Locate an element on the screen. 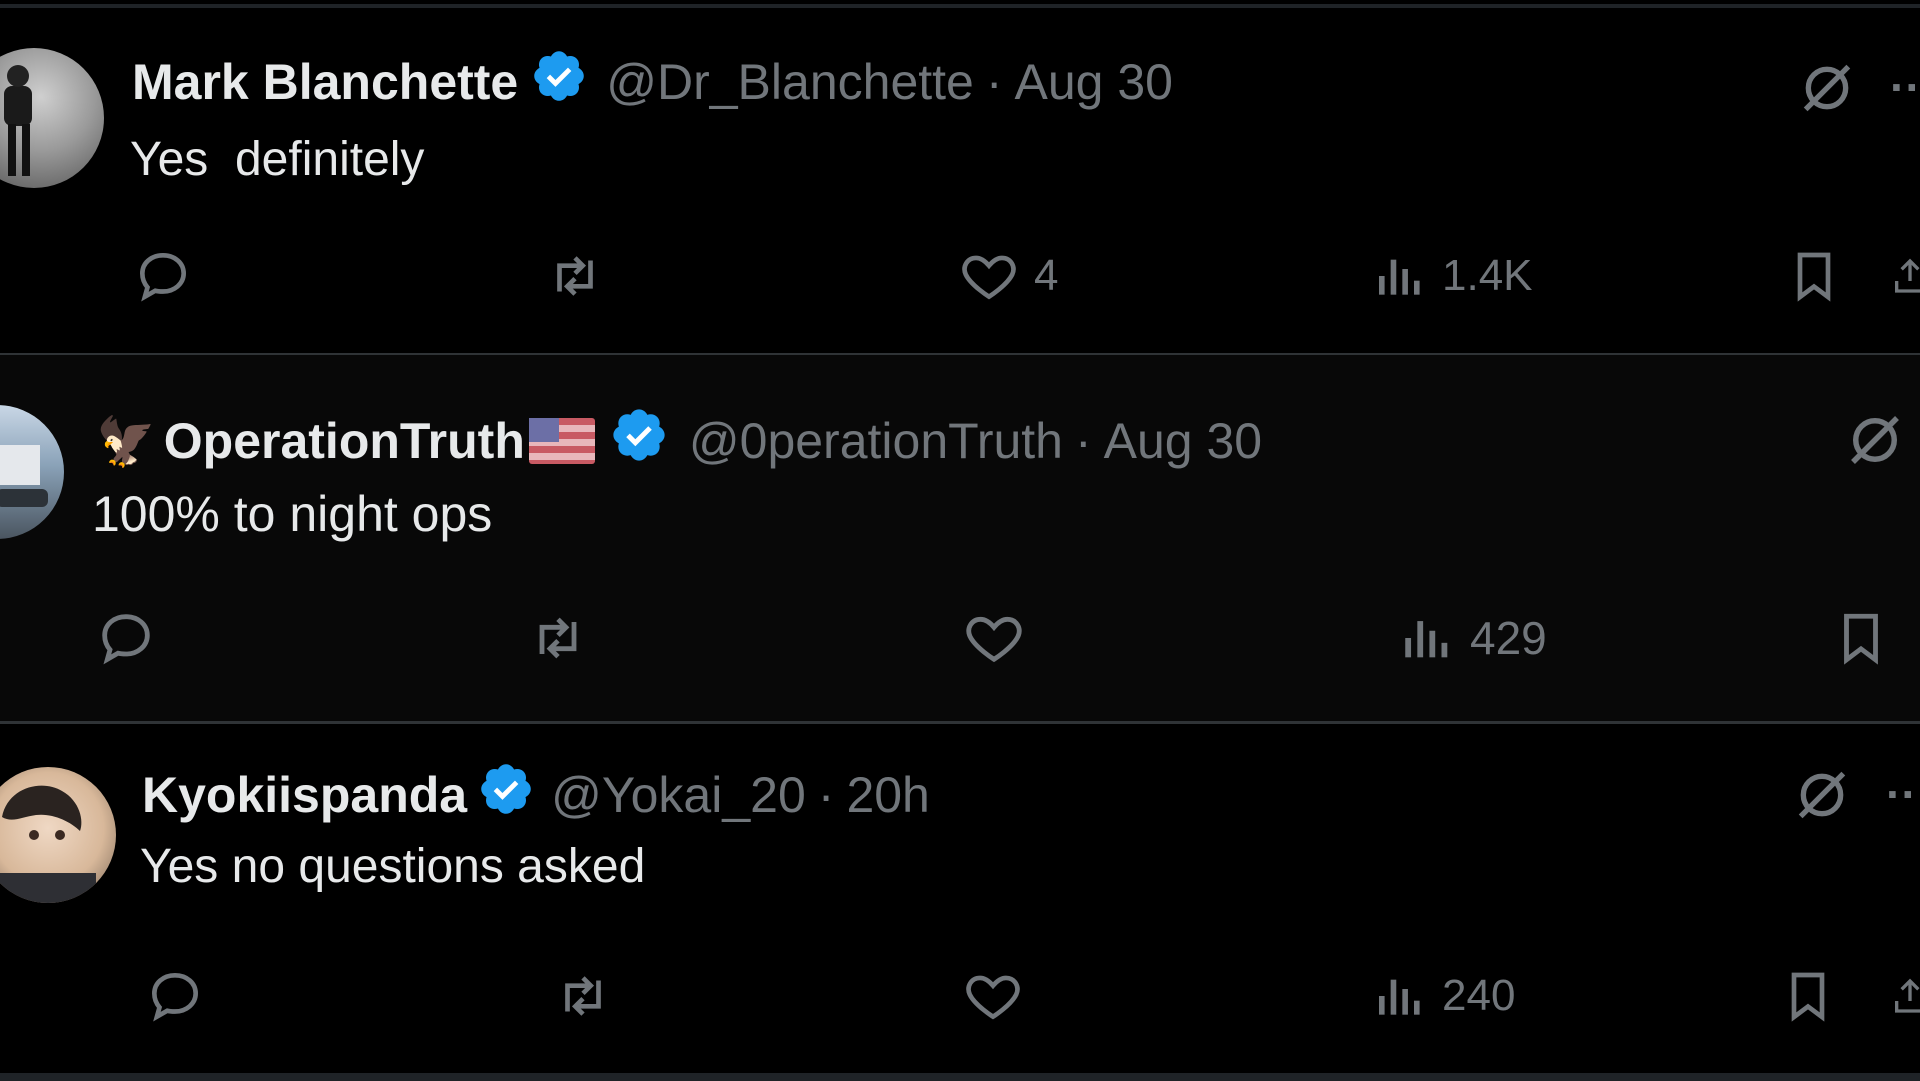 Image resolution: width=1920 pixels, height=1081 pixels. us-flag-emoji is located at coordinates (561, 441).